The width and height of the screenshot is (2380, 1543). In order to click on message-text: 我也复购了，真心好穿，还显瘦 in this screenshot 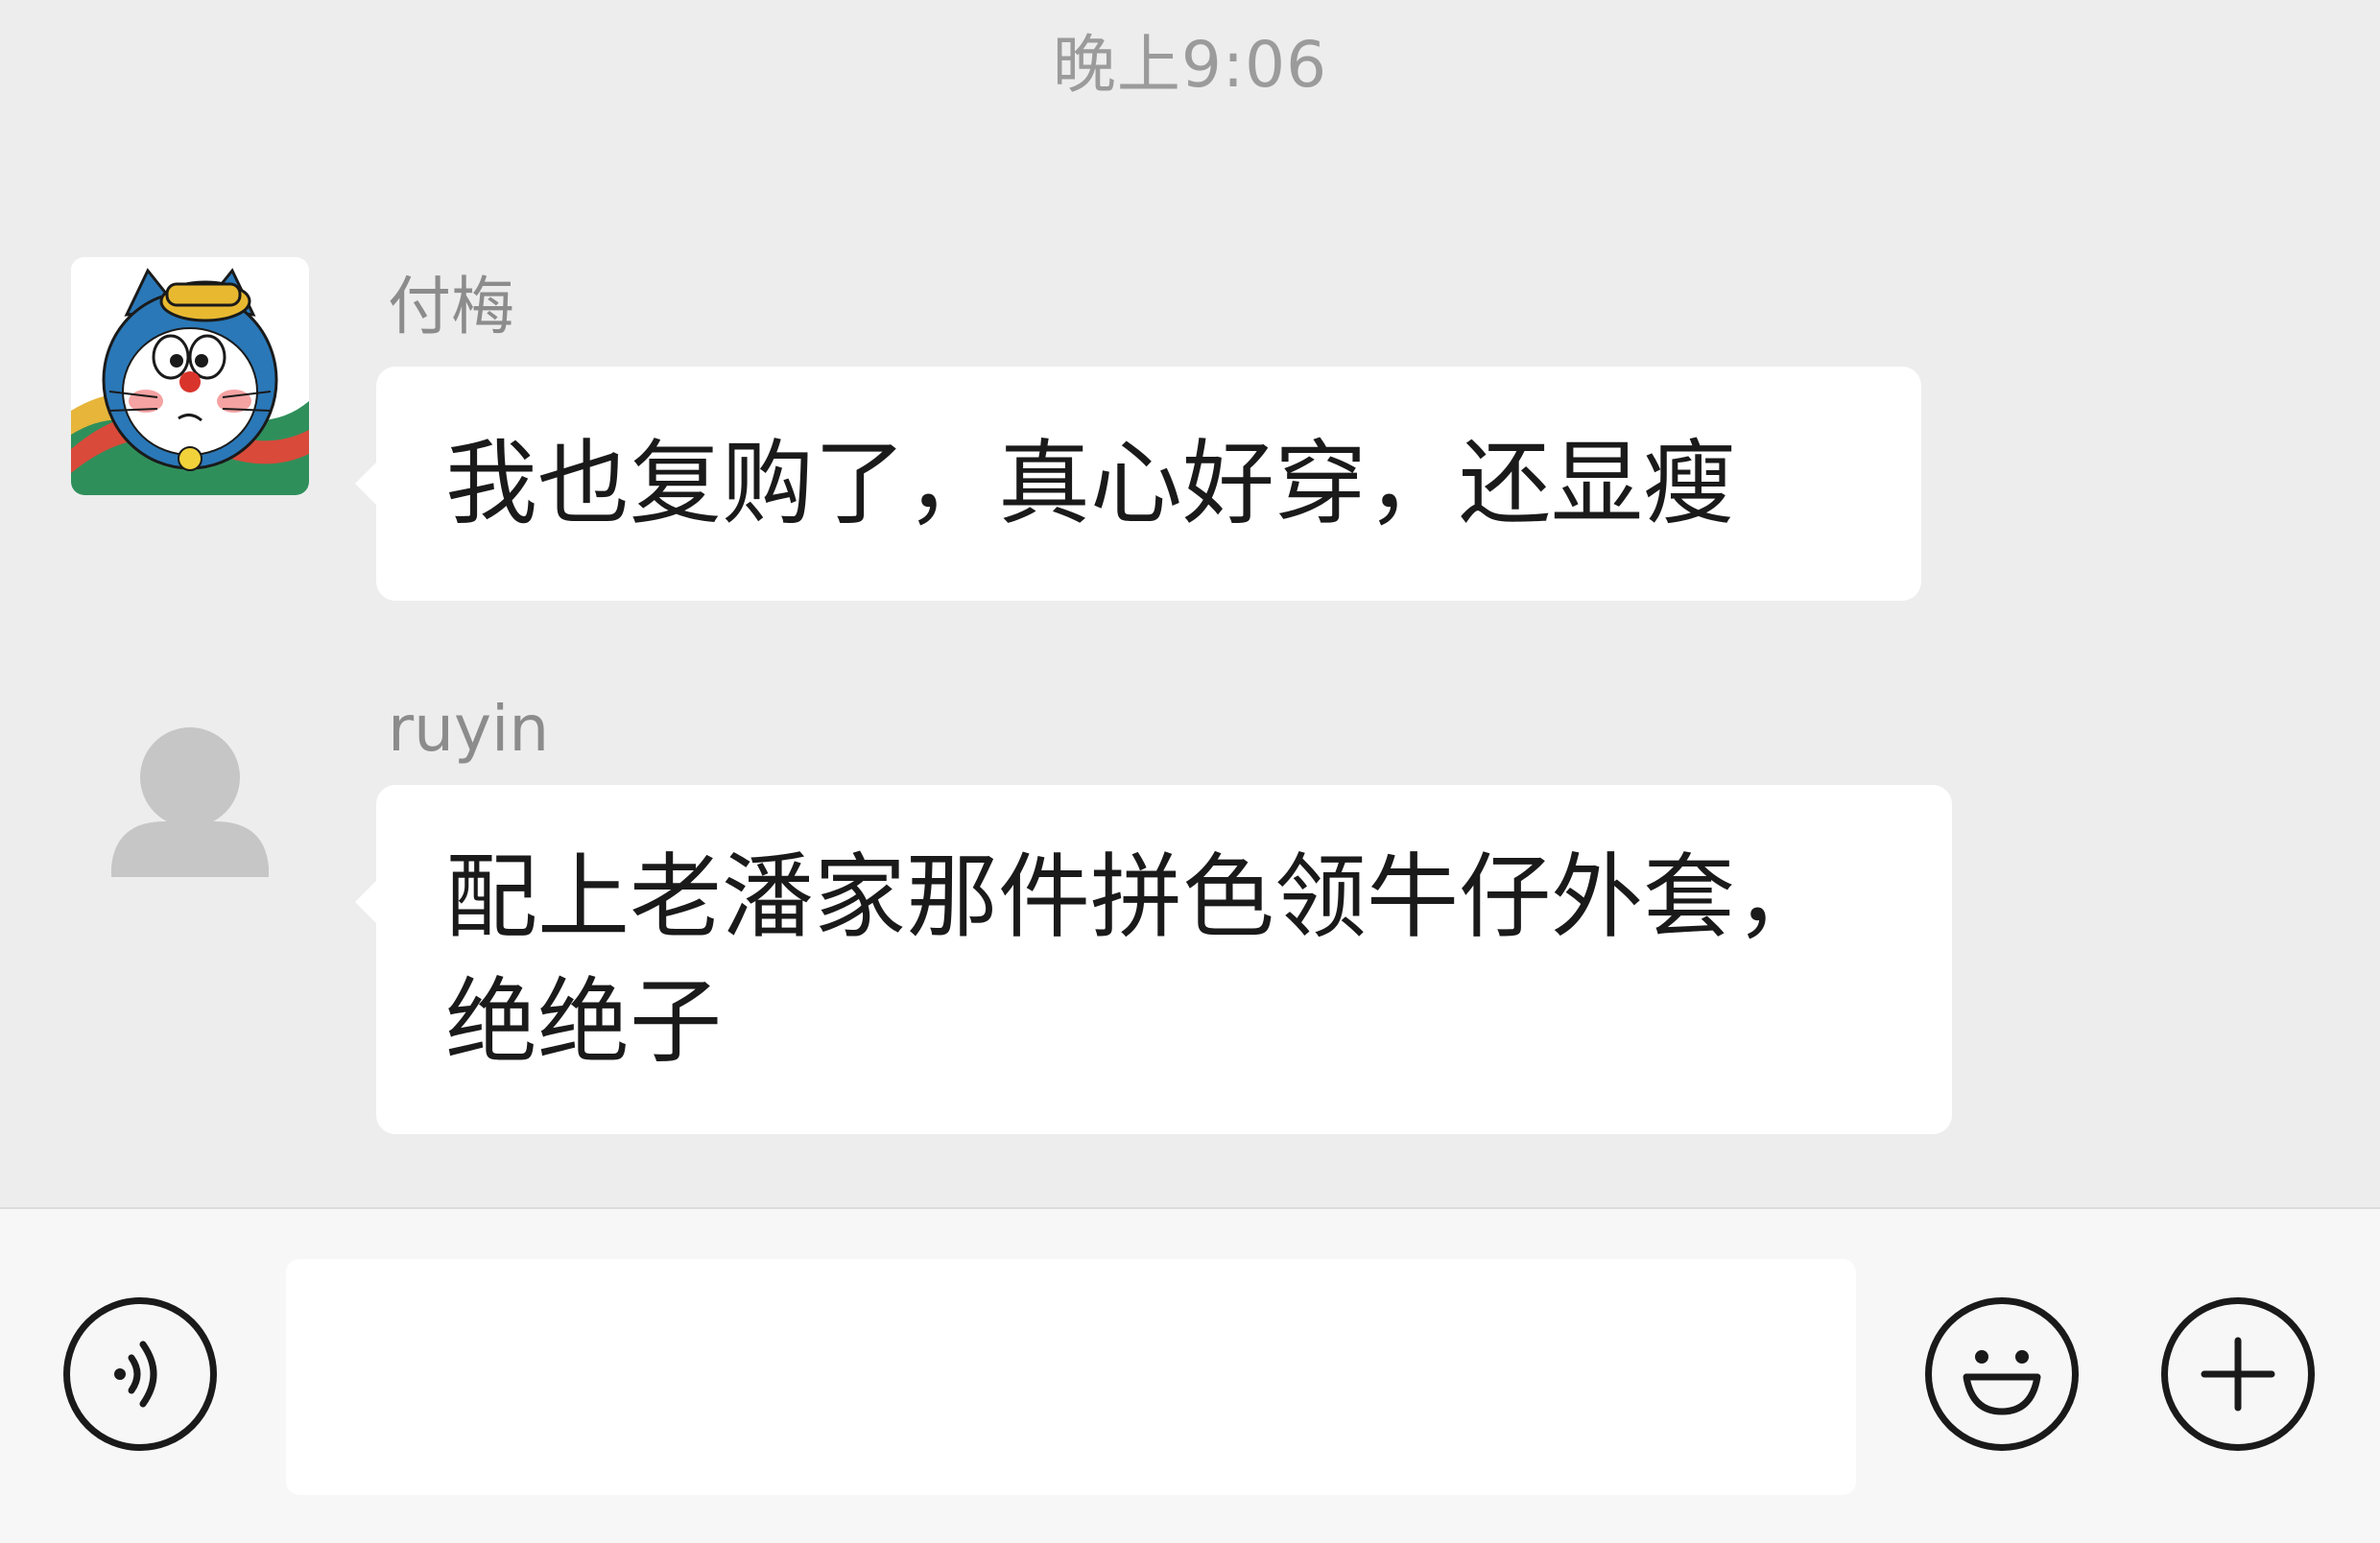, I will do `click(1090, 483)`.